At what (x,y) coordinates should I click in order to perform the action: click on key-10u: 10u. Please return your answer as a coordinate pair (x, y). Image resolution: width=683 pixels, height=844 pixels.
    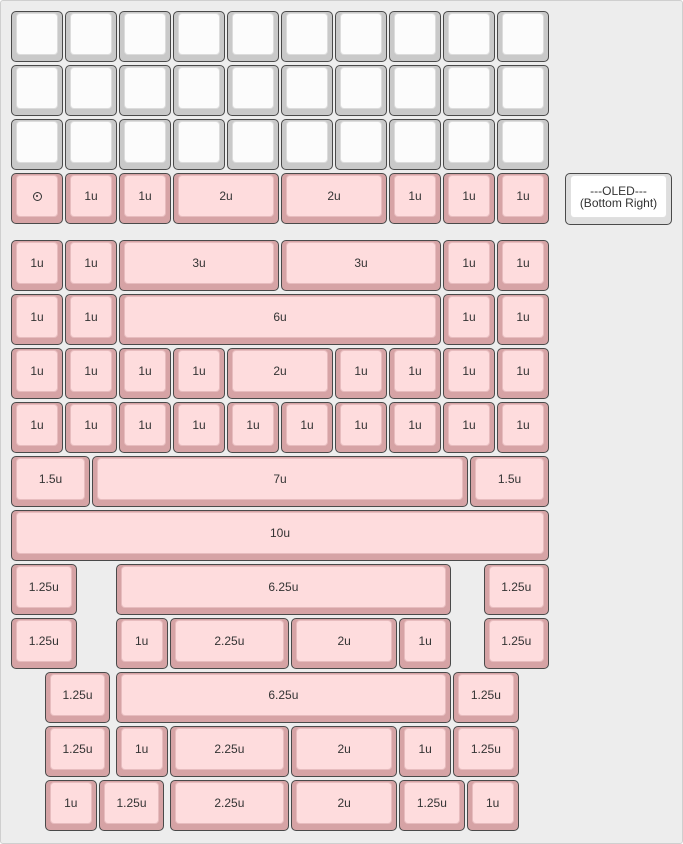
    Looking at the image, I should click on (280, 535).